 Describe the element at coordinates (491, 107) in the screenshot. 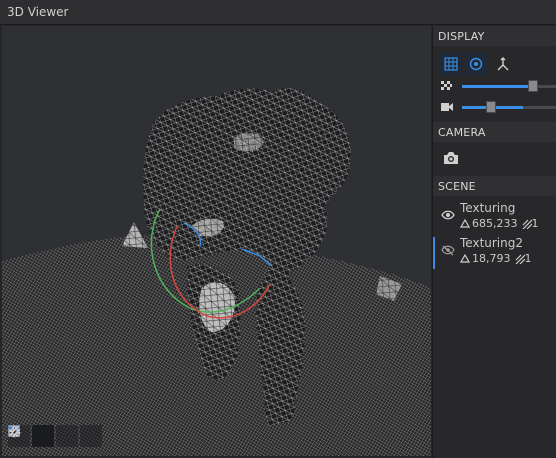

I see `camera-slider-knob` at that location.